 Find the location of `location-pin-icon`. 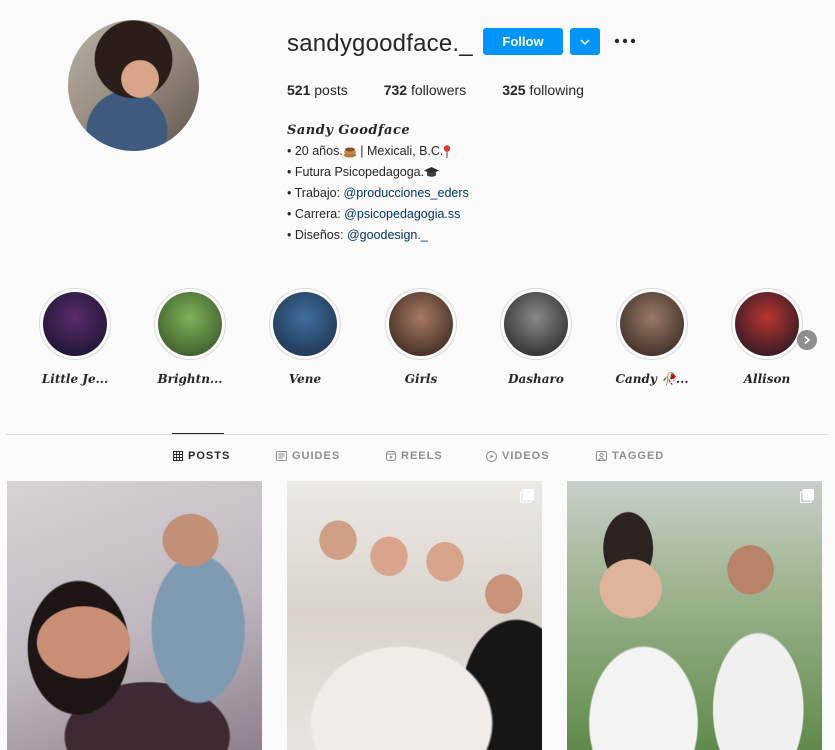

location-pin-icon is located at coordinates (447, 152).